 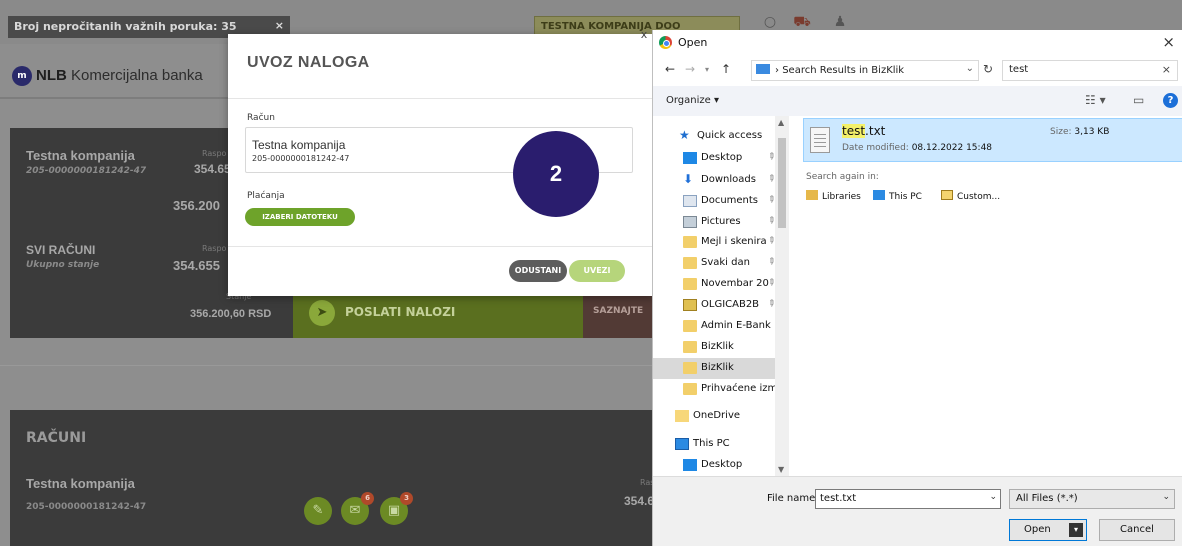 What do you see at coordinates (714, 416) in the screenshot?
I see `nav-item: OneDrive` at bounding box center [714, 416].